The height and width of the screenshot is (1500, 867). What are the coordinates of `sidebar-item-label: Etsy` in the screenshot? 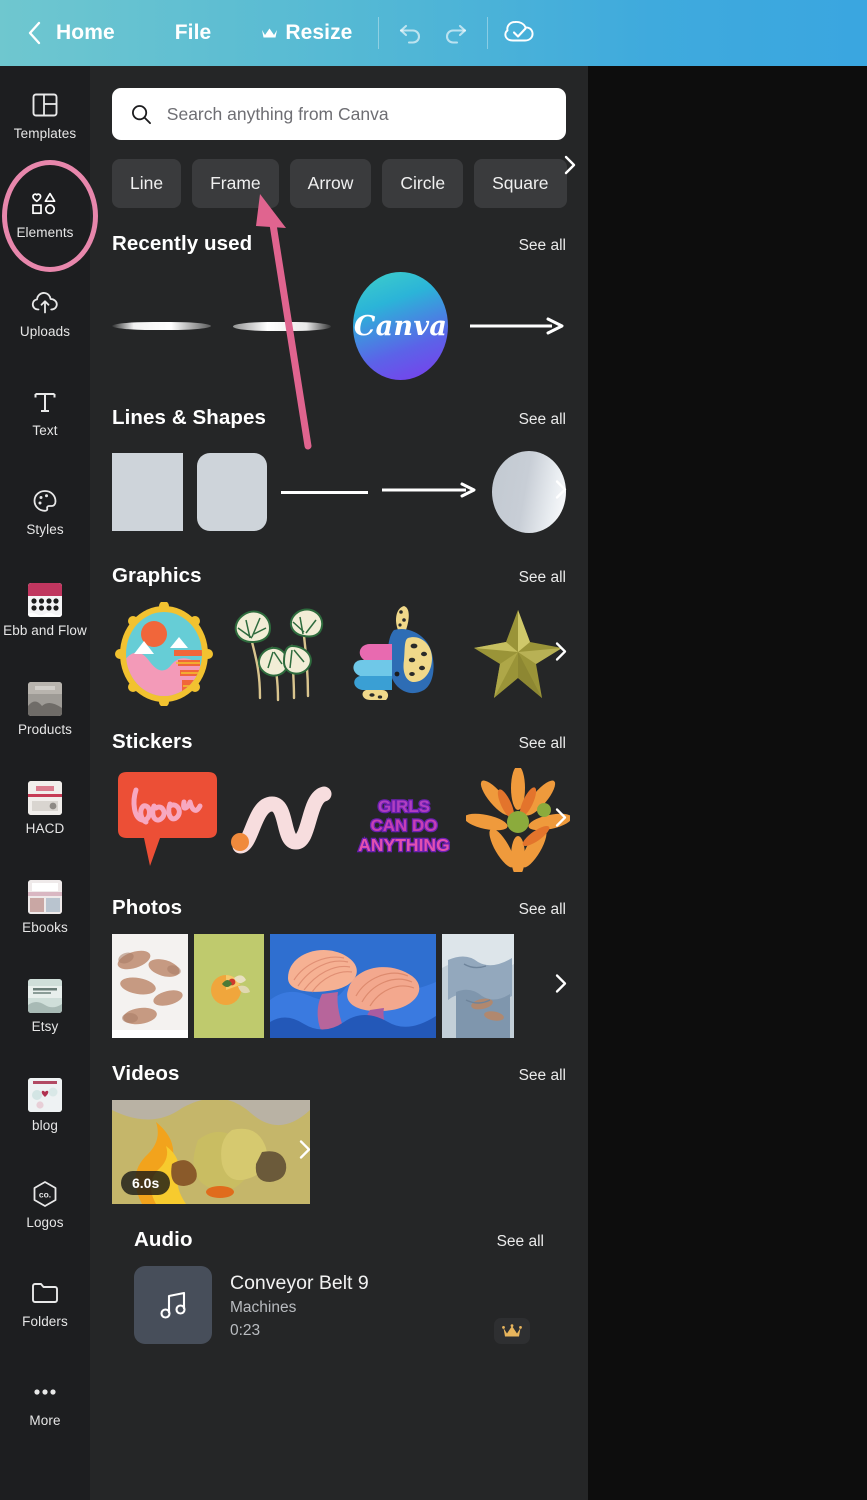 It's located at (45, 1026).